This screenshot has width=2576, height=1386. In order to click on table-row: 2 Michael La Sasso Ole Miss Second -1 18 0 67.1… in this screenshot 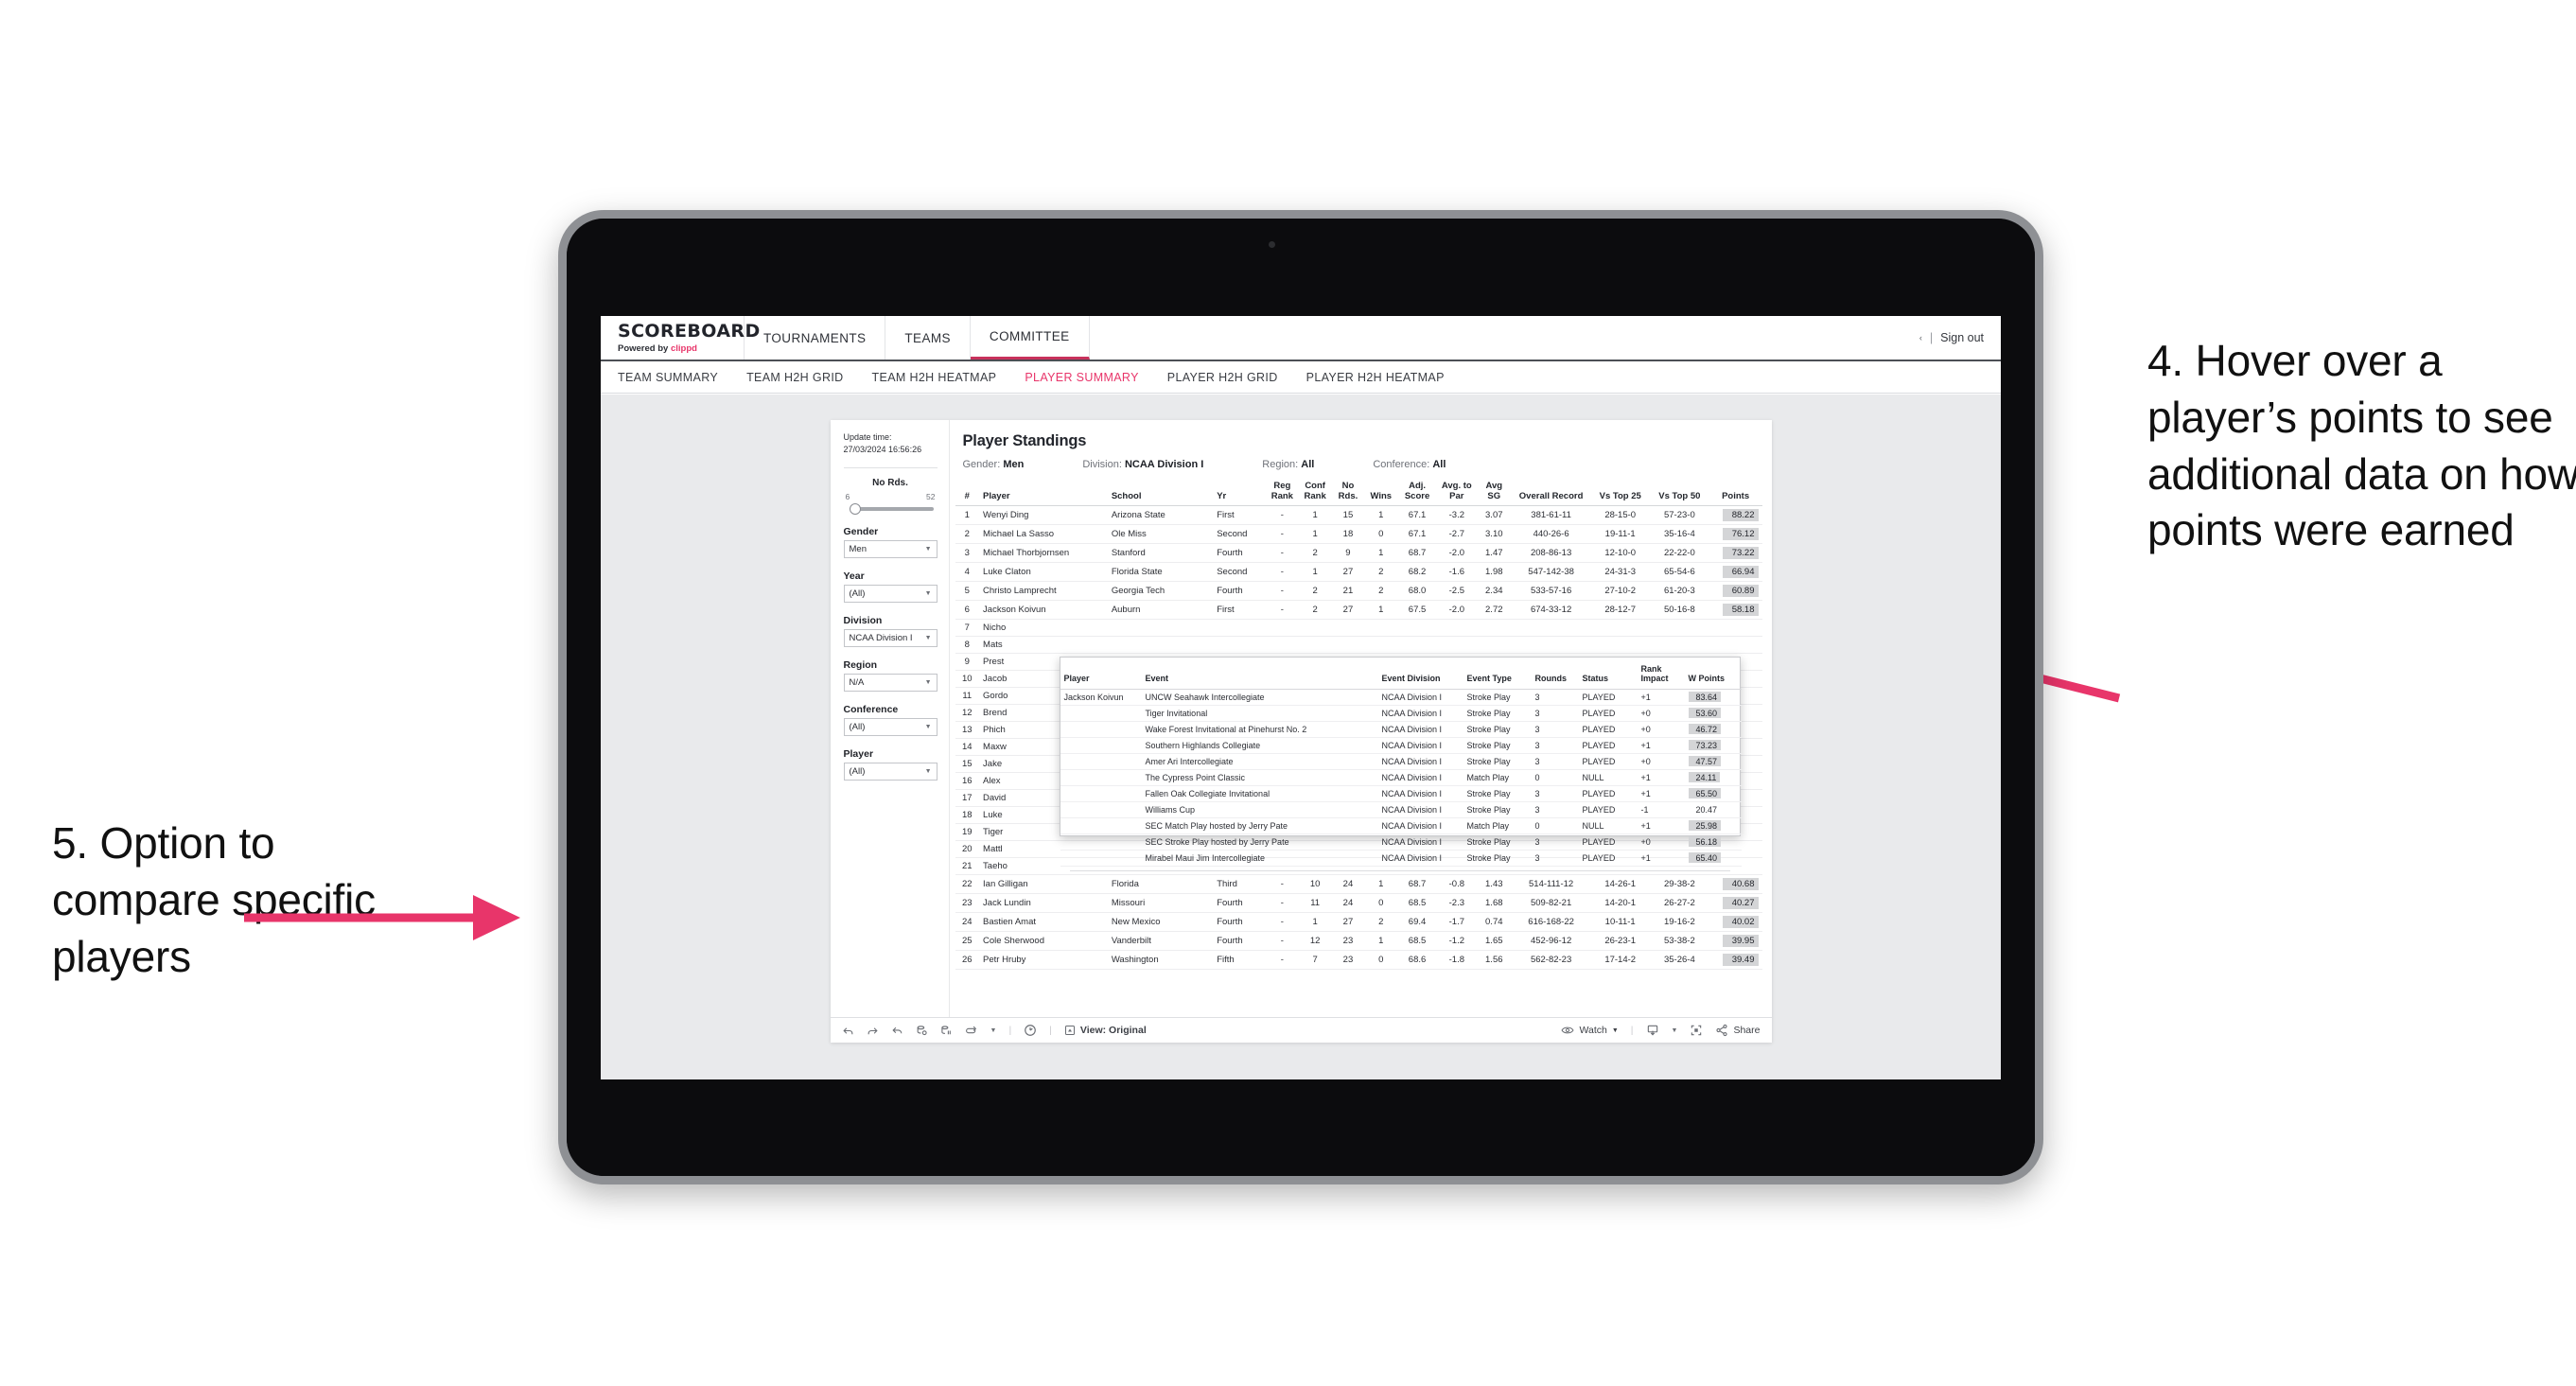, I will do `click(1358, 534)`.